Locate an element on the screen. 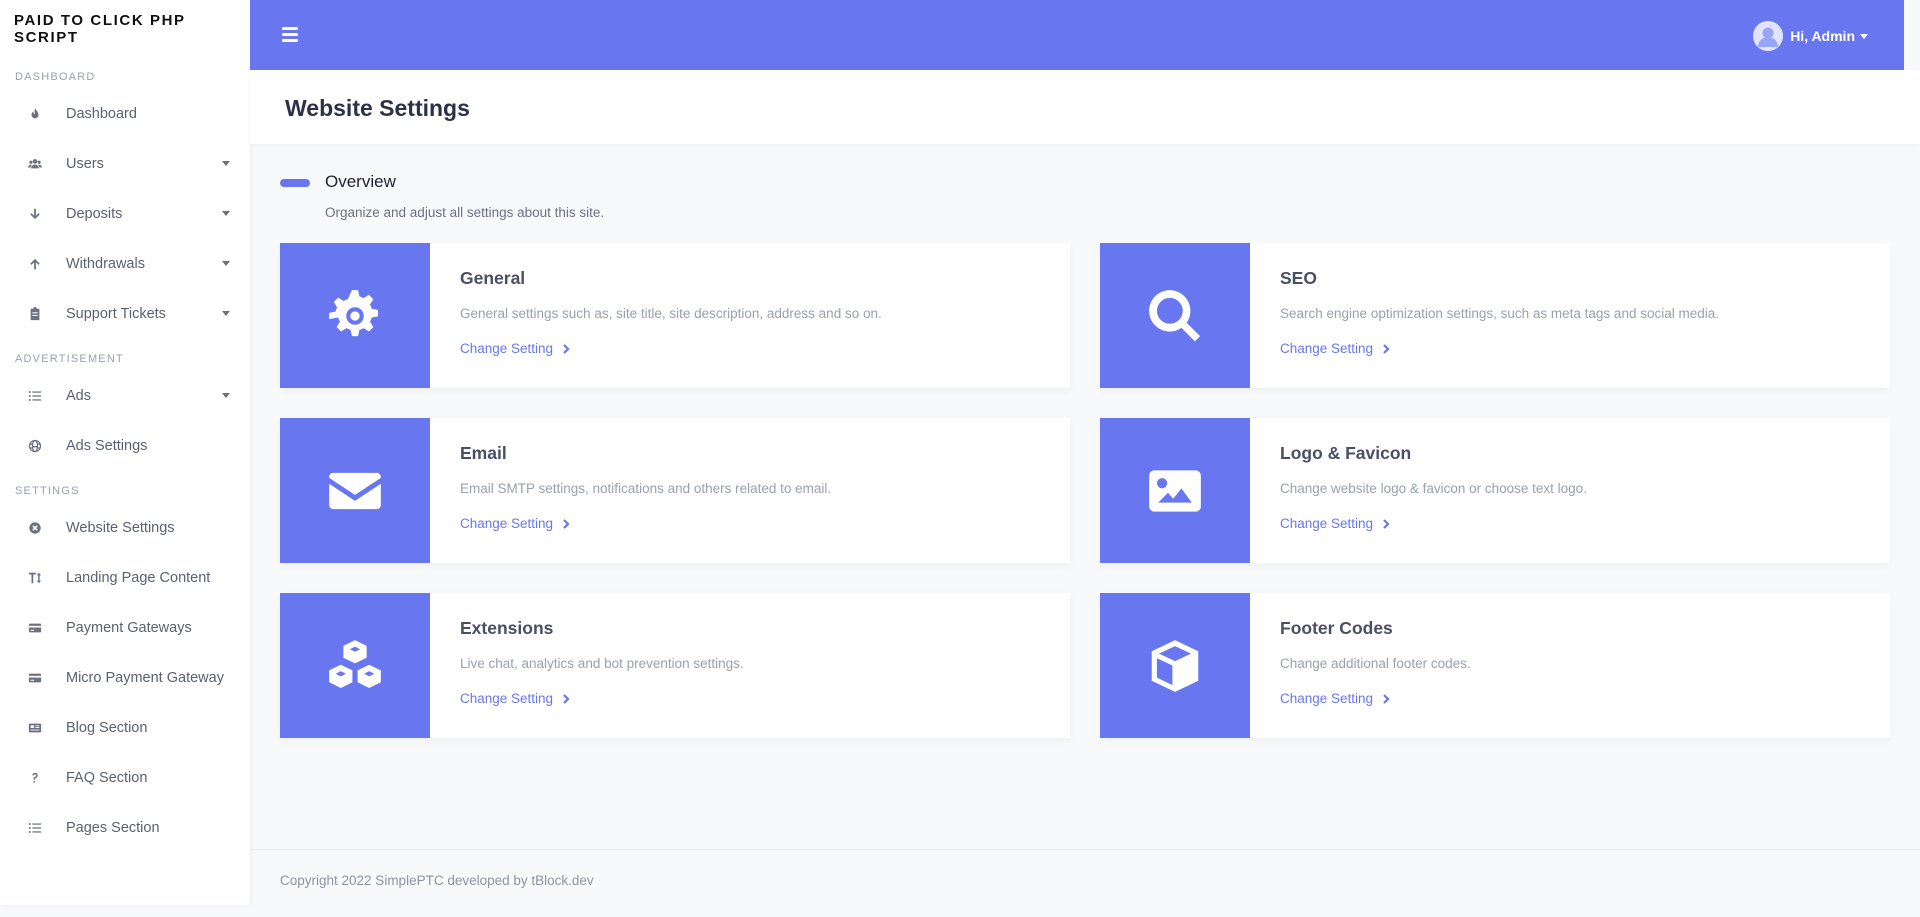 This screenshot has height=917, width=1920. change-setting-link-footer-codes: Change Setting is located at coordinates (1375, 698).